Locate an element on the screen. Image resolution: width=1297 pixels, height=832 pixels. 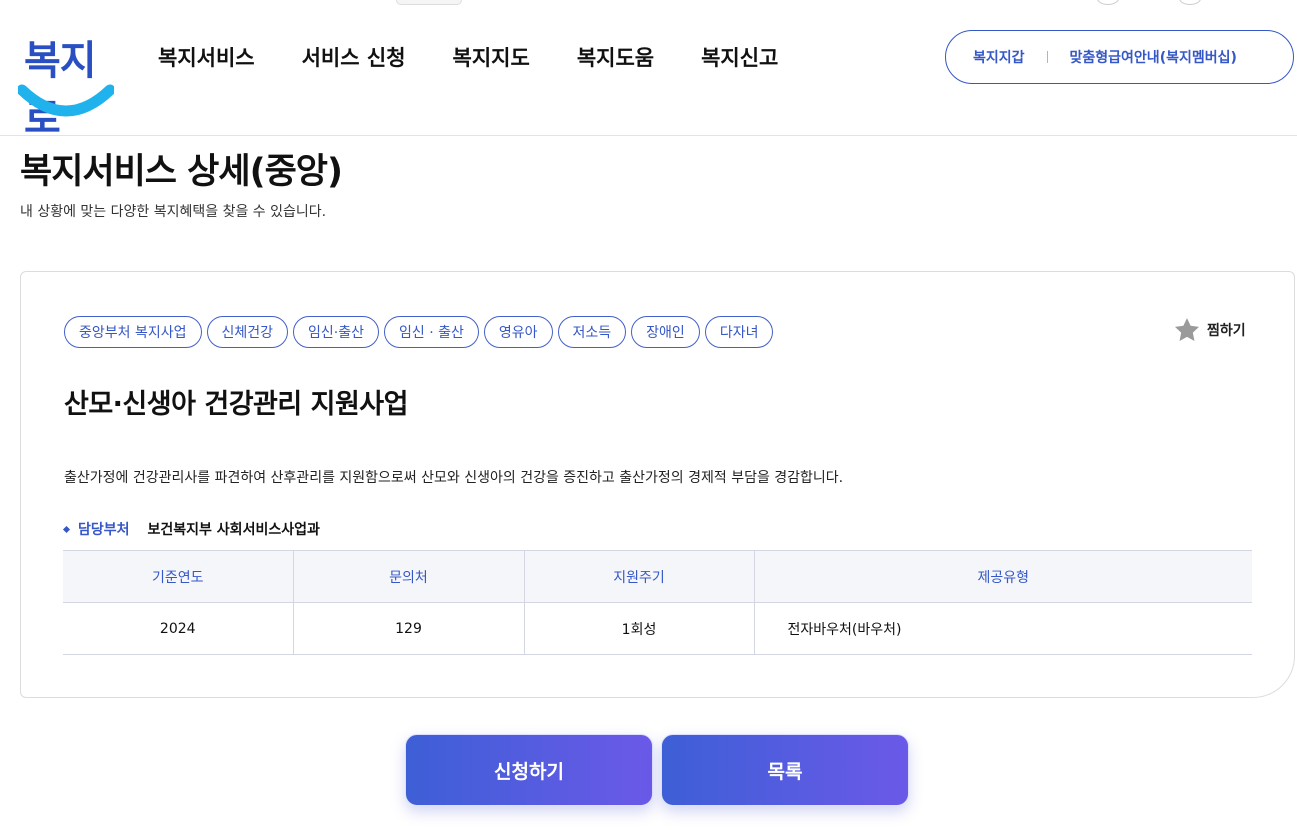
tag-item: 신체건강 is located at coordinates (247, 332).